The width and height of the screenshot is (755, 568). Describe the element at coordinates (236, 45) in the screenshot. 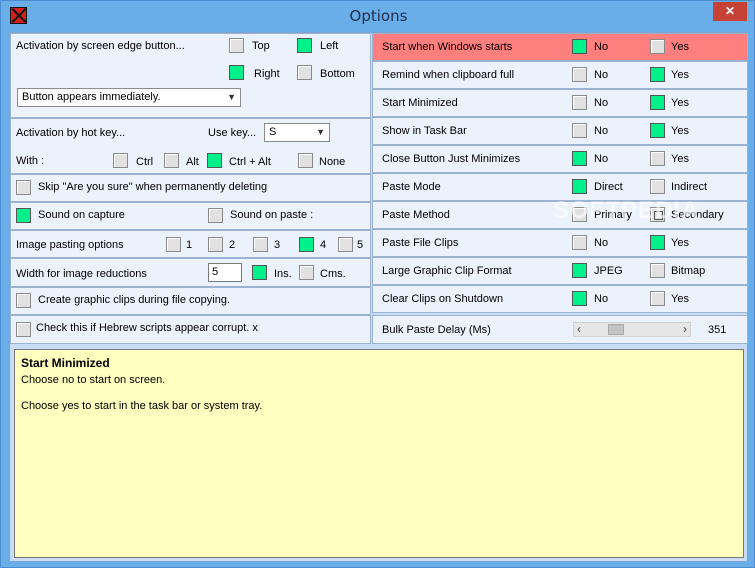

I see `top-checkbox` at that location.